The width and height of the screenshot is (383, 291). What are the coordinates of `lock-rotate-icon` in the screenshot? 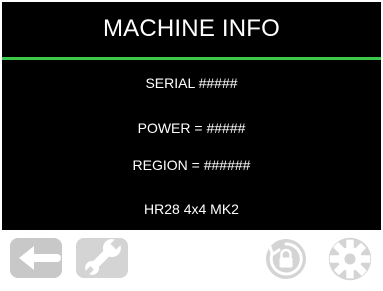 It's located at (286, 259).